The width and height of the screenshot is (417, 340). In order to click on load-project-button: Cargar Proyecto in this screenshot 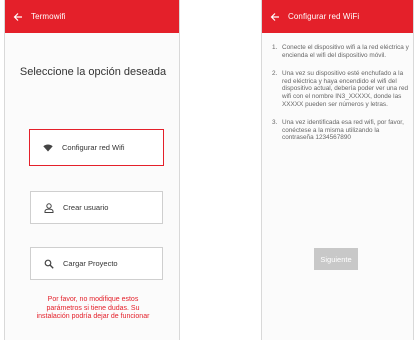, I will do `click(96, 263)`.